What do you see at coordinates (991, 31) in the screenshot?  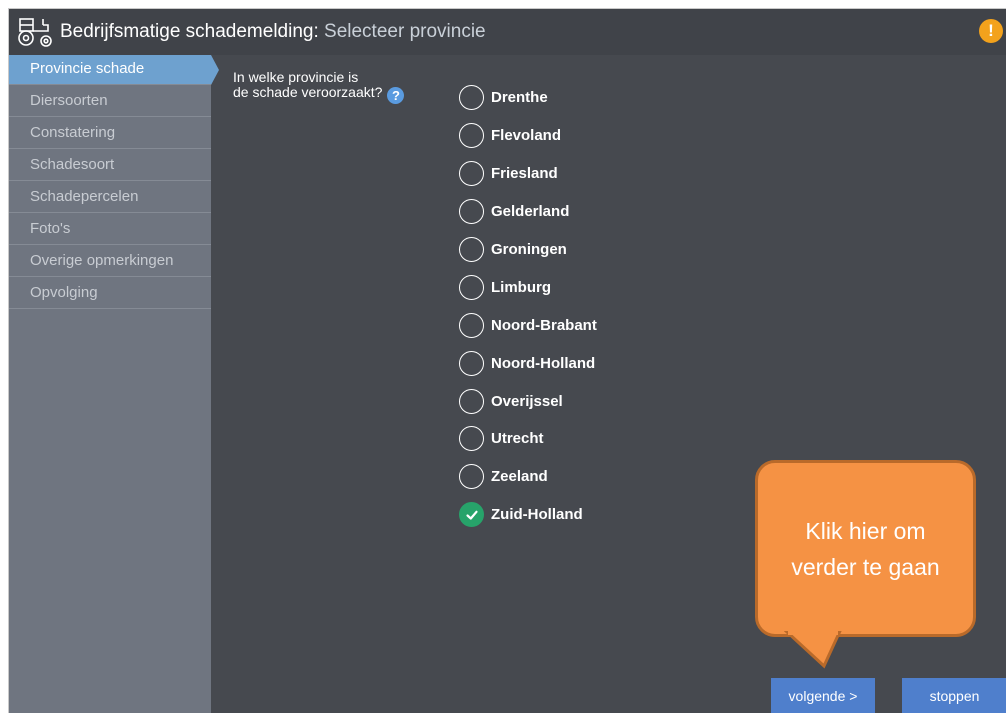 I see `warning-icon: !` at bounding box center [991, 31].